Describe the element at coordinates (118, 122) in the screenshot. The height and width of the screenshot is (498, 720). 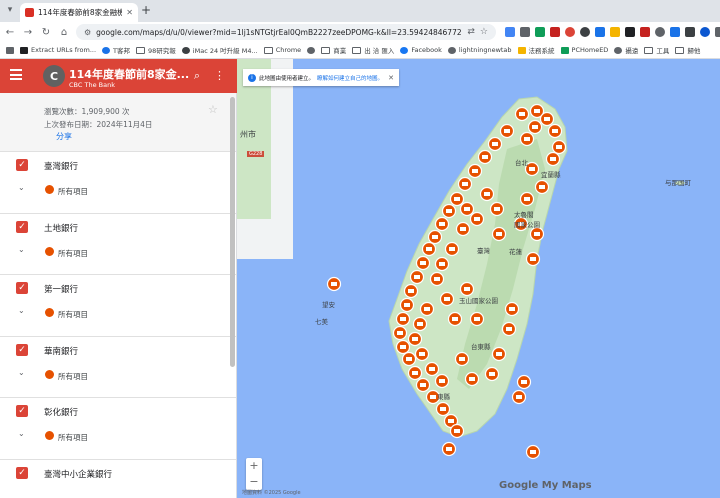
I see `map-info: 瀏覽次數：1,909,900 次 上次發布日期：2024年11月4日 分享 ☆` at that location.